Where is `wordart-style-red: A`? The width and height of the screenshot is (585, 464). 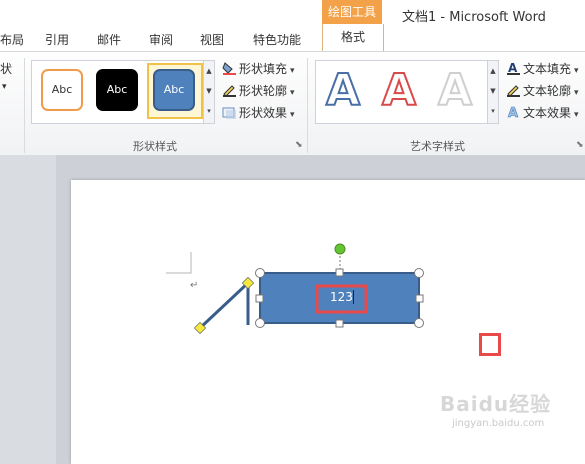
wordart-style-red: A is located at coordinates (399, 90).